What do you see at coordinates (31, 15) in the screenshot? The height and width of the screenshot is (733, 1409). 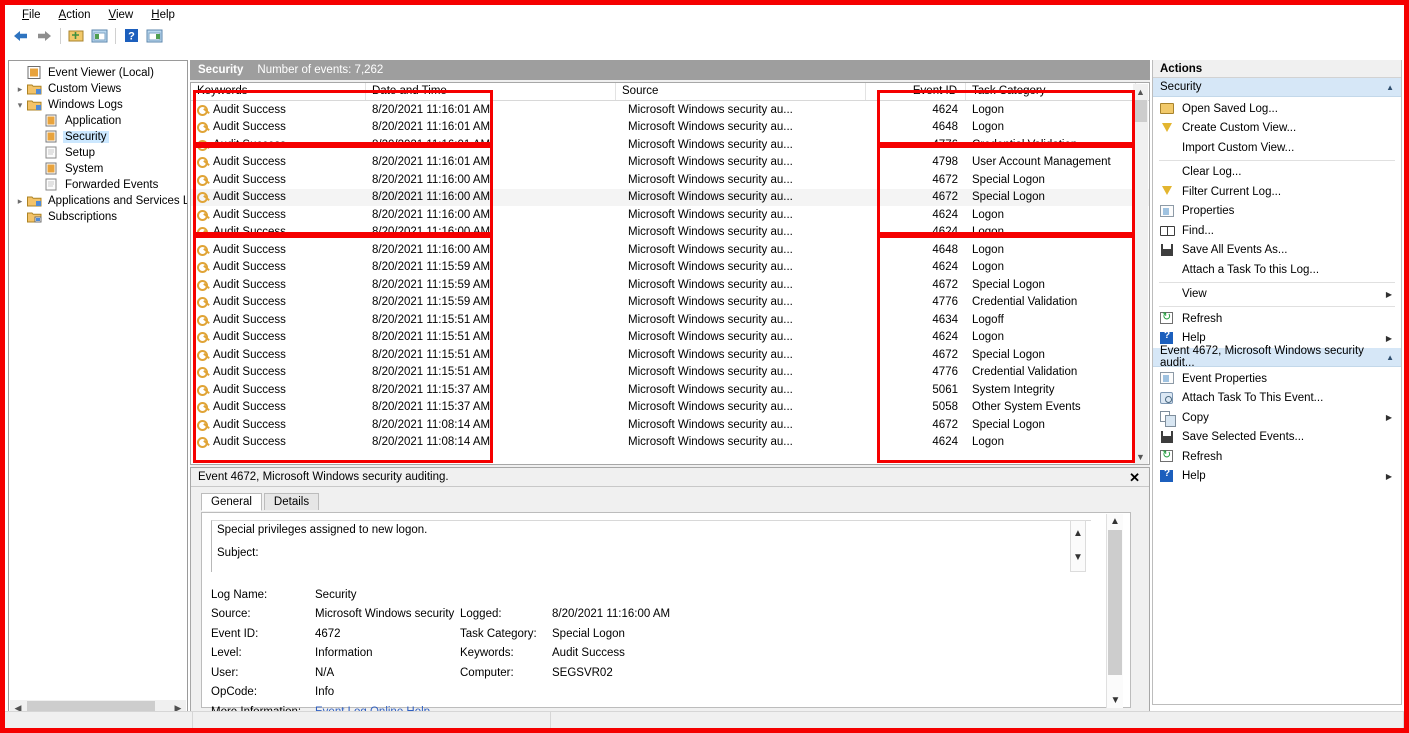 I see `menu-file: File` at bounding box center [31, 15].